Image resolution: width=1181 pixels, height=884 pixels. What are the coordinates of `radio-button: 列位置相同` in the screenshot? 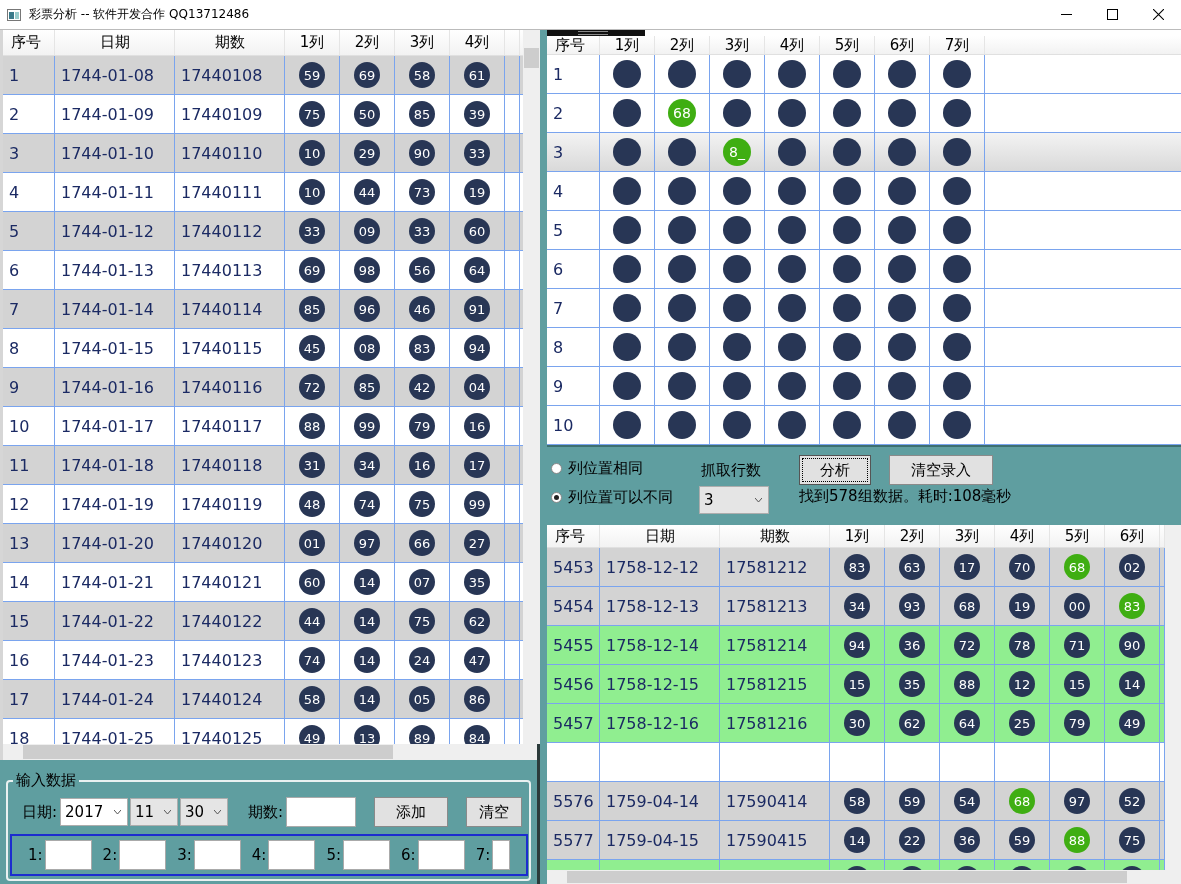 It's located at (625, 468).